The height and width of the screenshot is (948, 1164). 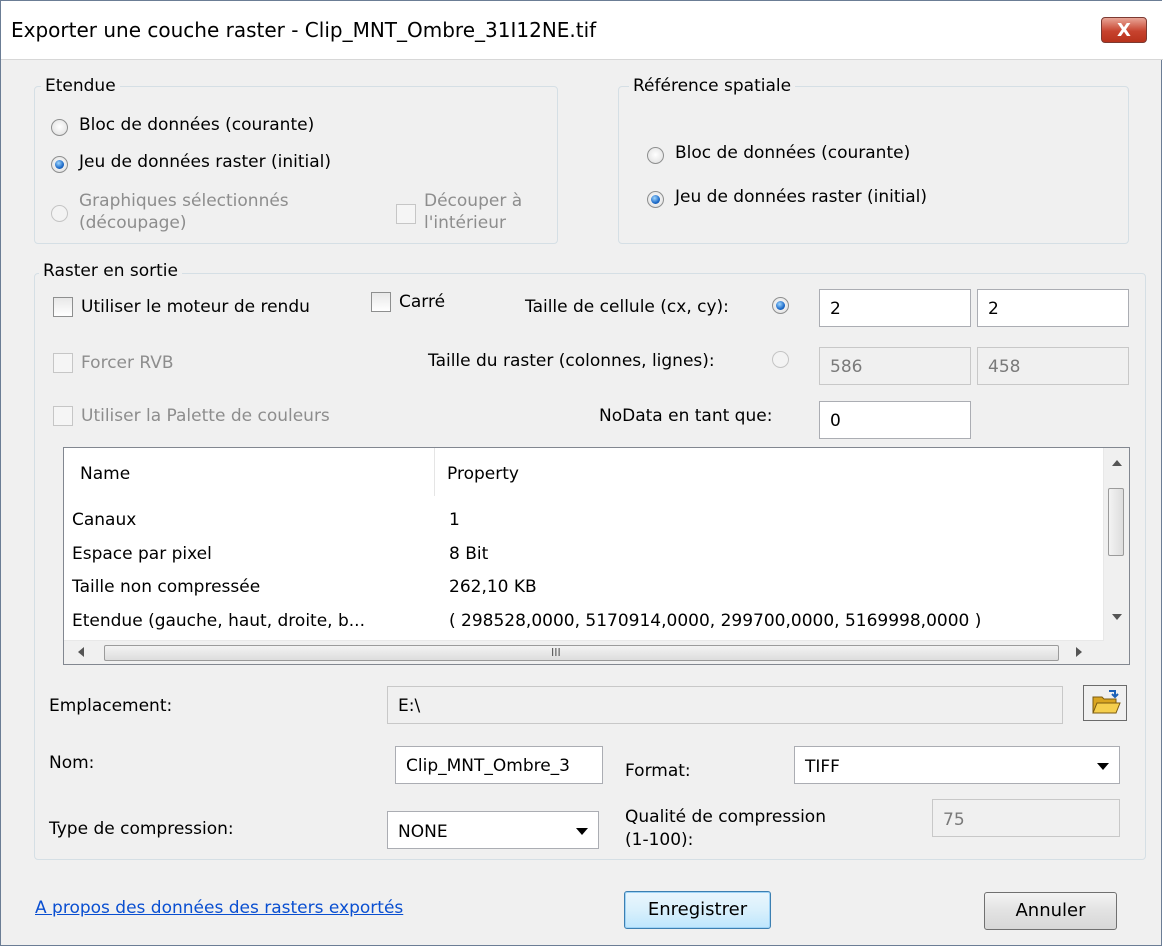 I want to click on extent-data-frame-radio, so click(x=59, y=127).